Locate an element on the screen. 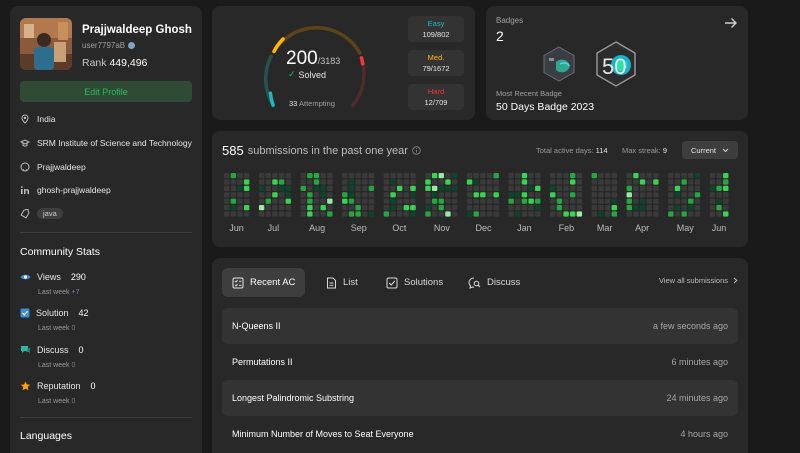 The height and width of the screenshot is (453, 800). linkedin-row: ghosh-prajjwaldeep is located at coordinates (106, 190).